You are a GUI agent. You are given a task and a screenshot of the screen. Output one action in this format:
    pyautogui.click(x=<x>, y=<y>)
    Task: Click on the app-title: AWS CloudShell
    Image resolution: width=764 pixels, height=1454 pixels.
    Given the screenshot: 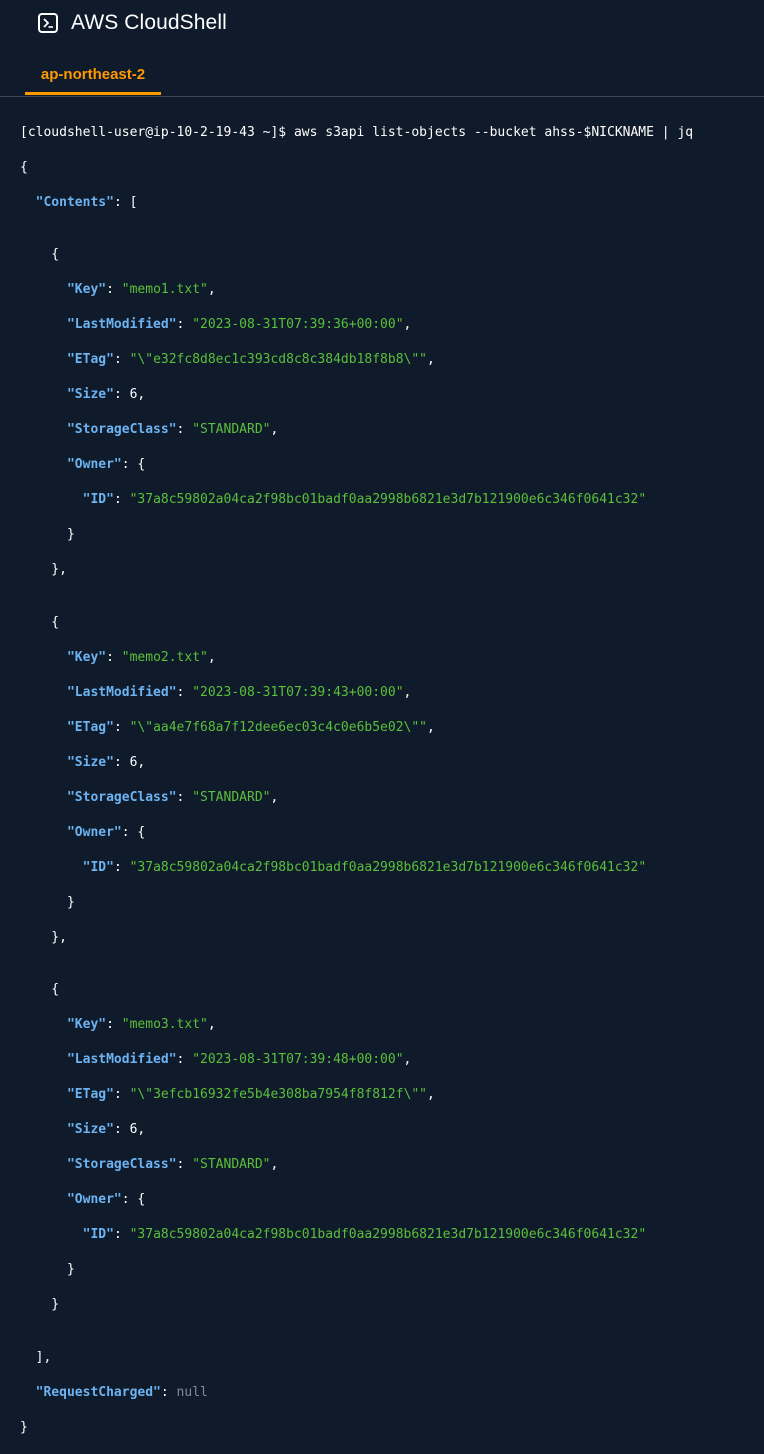 What is the action you would take?
    pyautogui.click(x=149, y=23)
    